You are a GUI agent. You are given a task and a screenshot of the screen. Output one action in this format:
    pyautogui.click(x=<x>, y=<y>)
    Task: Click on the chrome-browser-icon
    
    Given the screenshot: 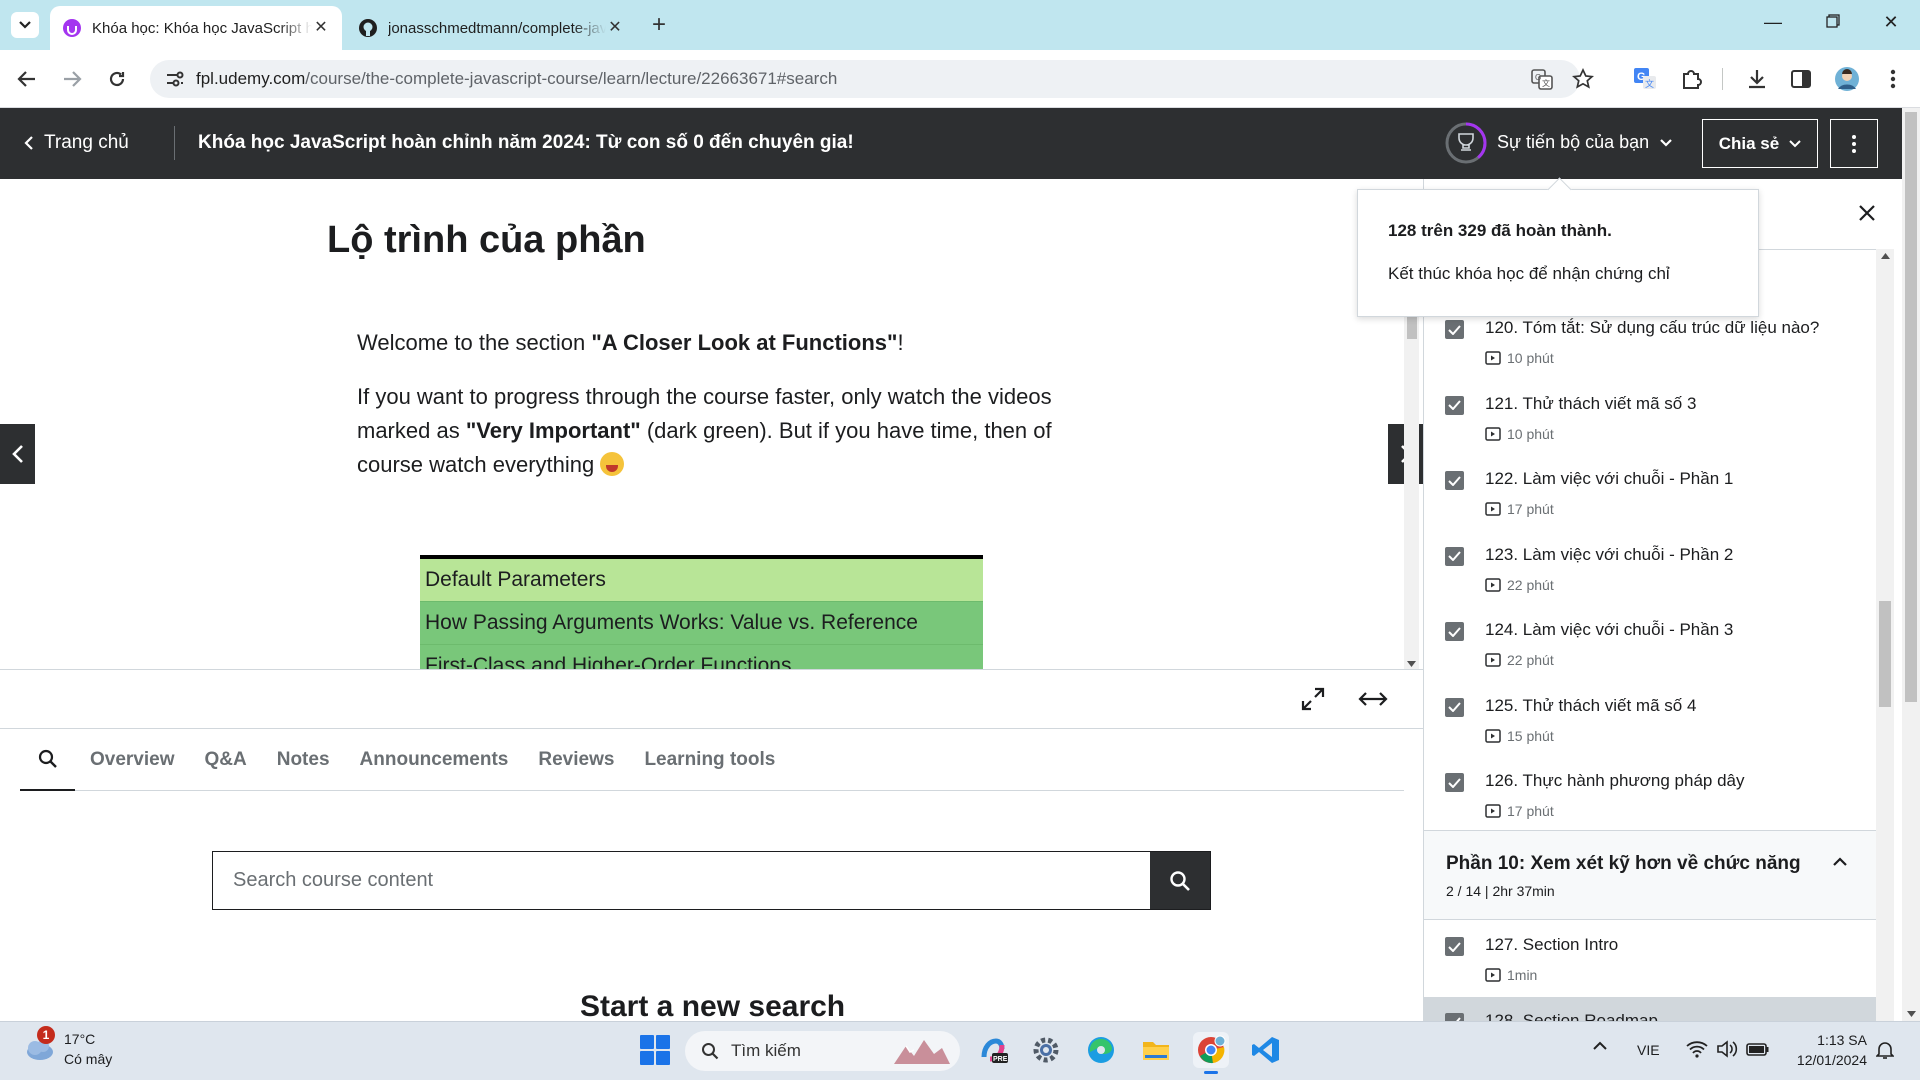 What is the action you would take?
    pyautogui.click(x=1211, y=1053)
    